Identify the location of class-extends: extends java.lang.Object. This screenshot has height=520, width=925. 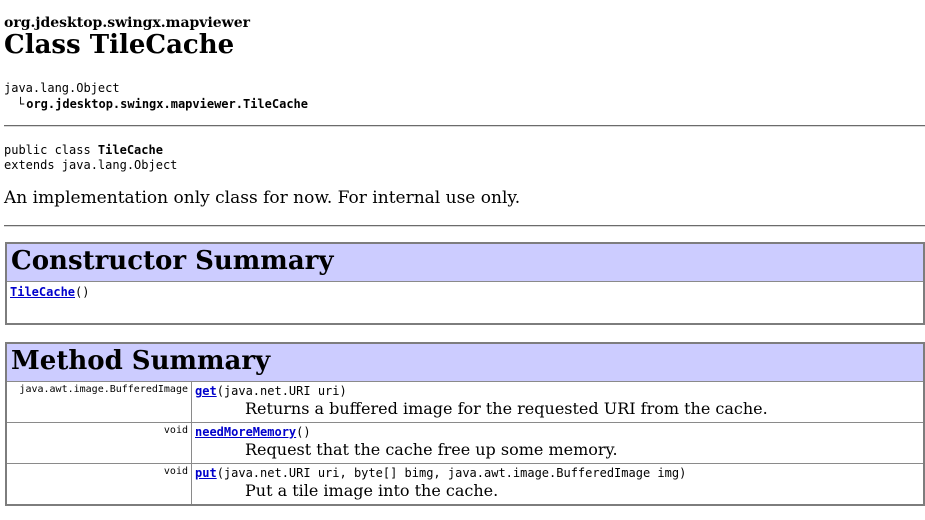
(91, 165).